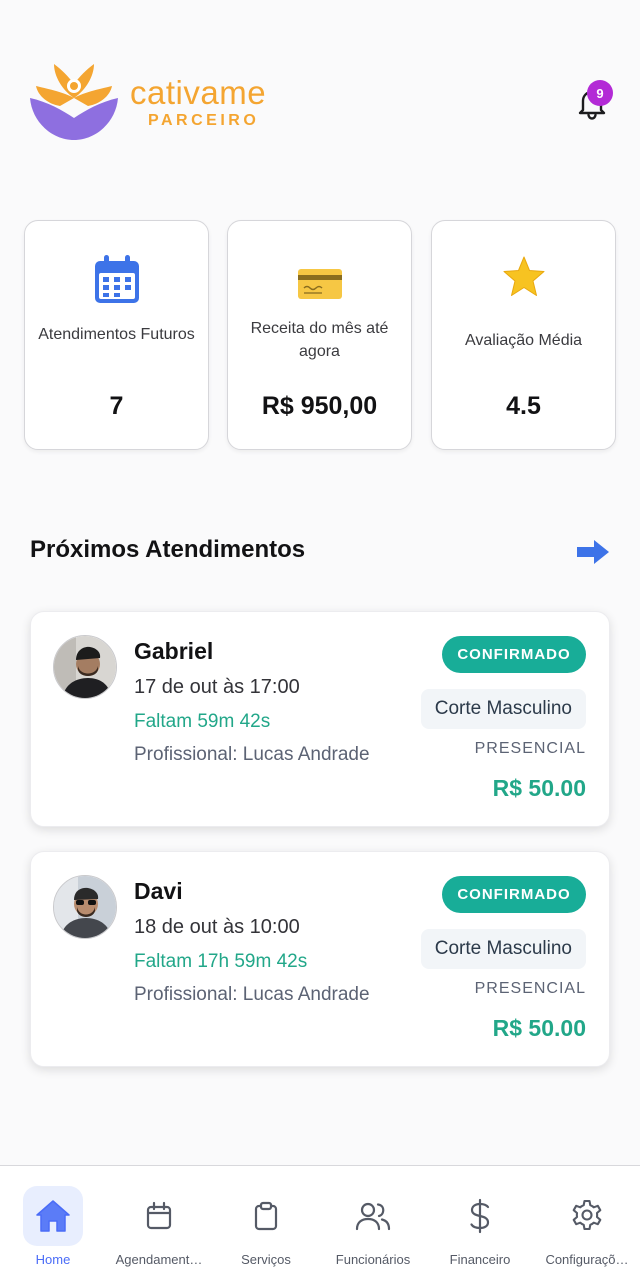 This screenshot has height=1287, width=640. I want to click on brand-subtitle: PARCEIRO, so click(204, 120).